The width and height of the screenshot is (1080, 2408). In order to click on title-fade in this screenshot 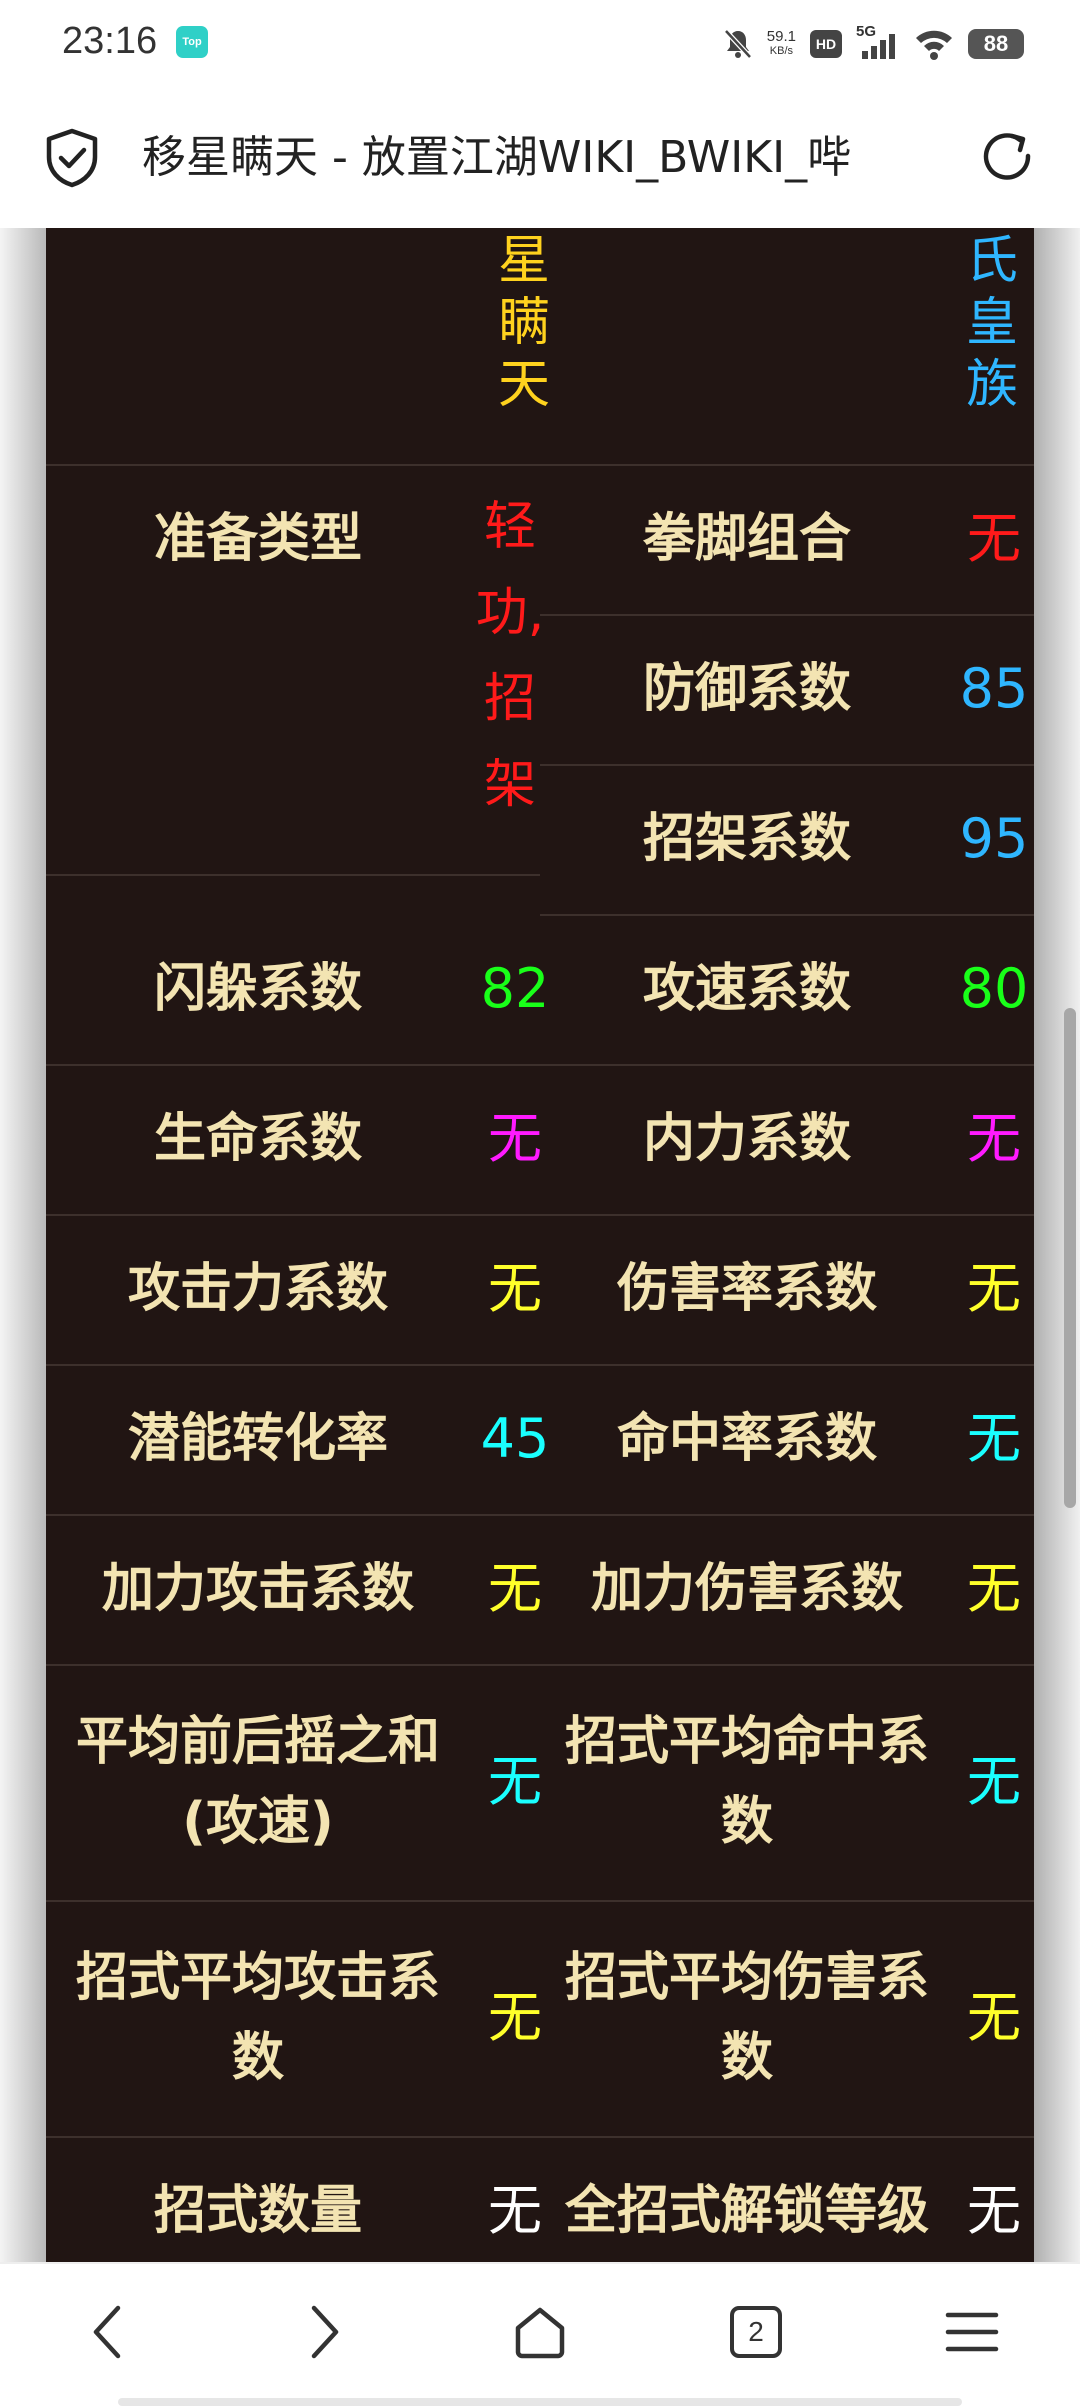, I will do `click(895, 158)`.